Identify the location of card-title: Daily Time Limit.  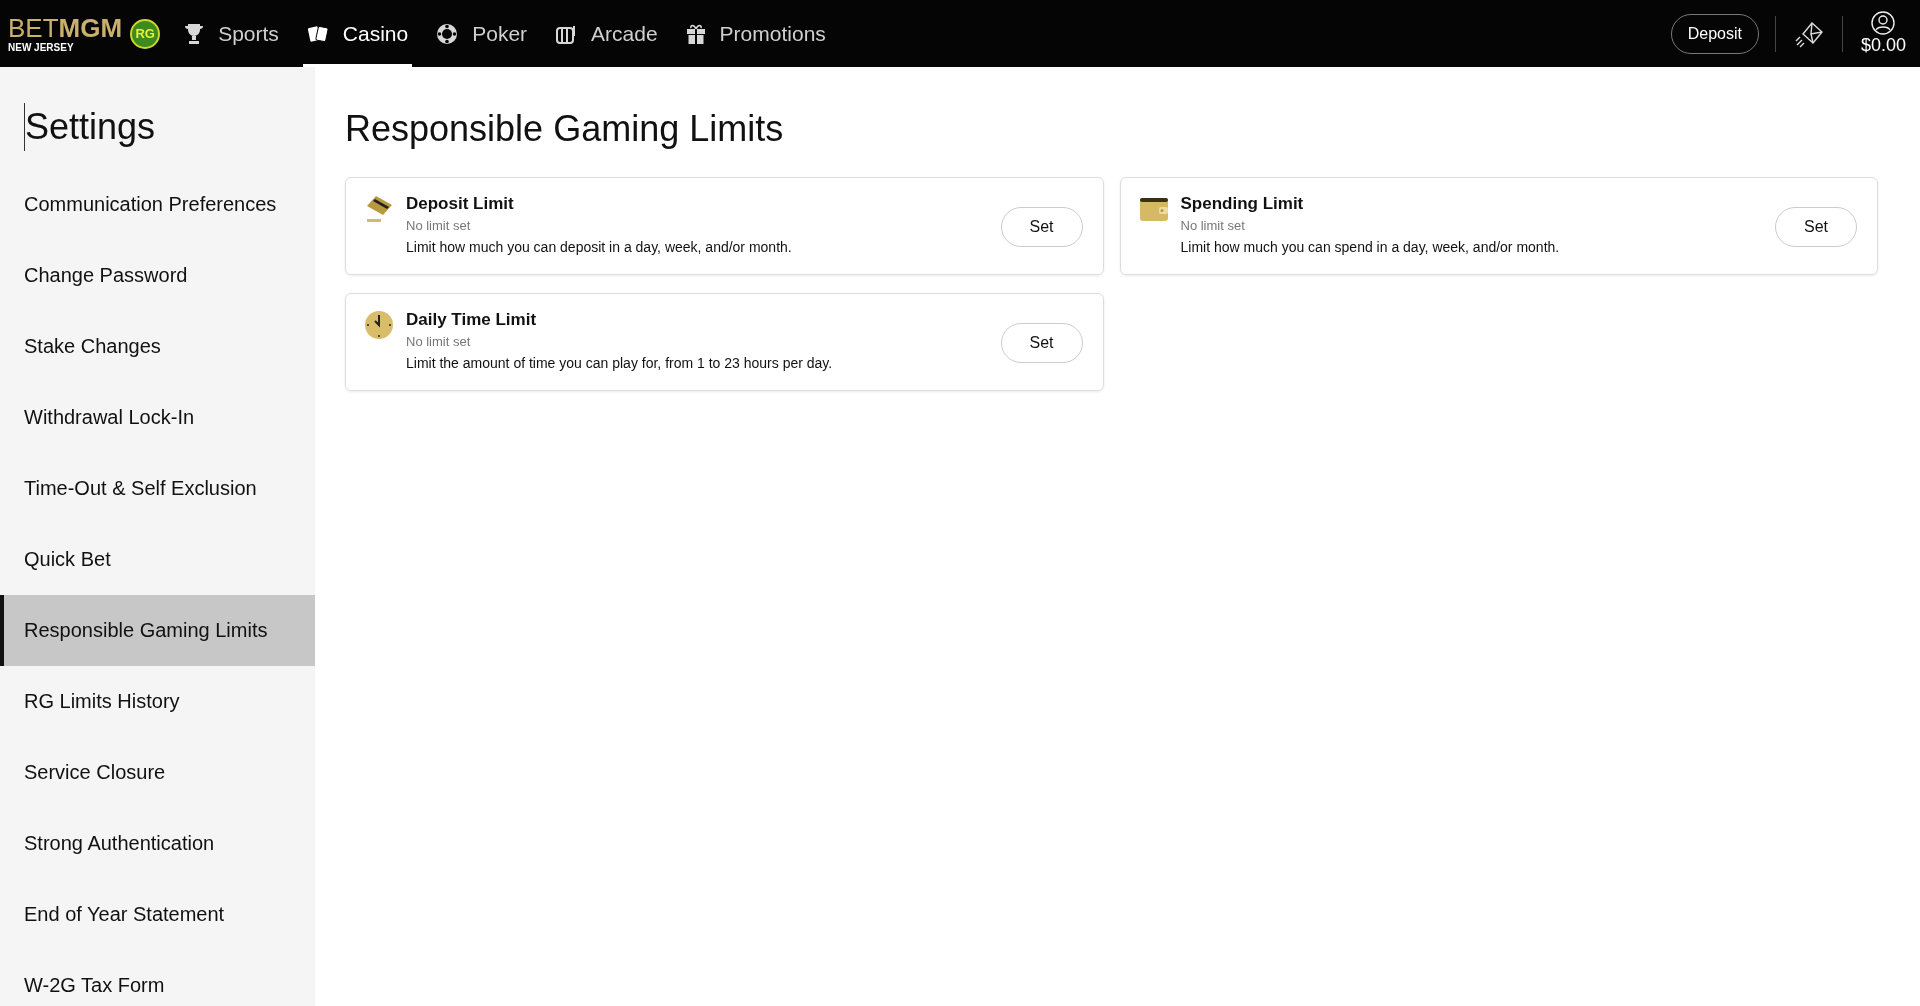
(472, 320).